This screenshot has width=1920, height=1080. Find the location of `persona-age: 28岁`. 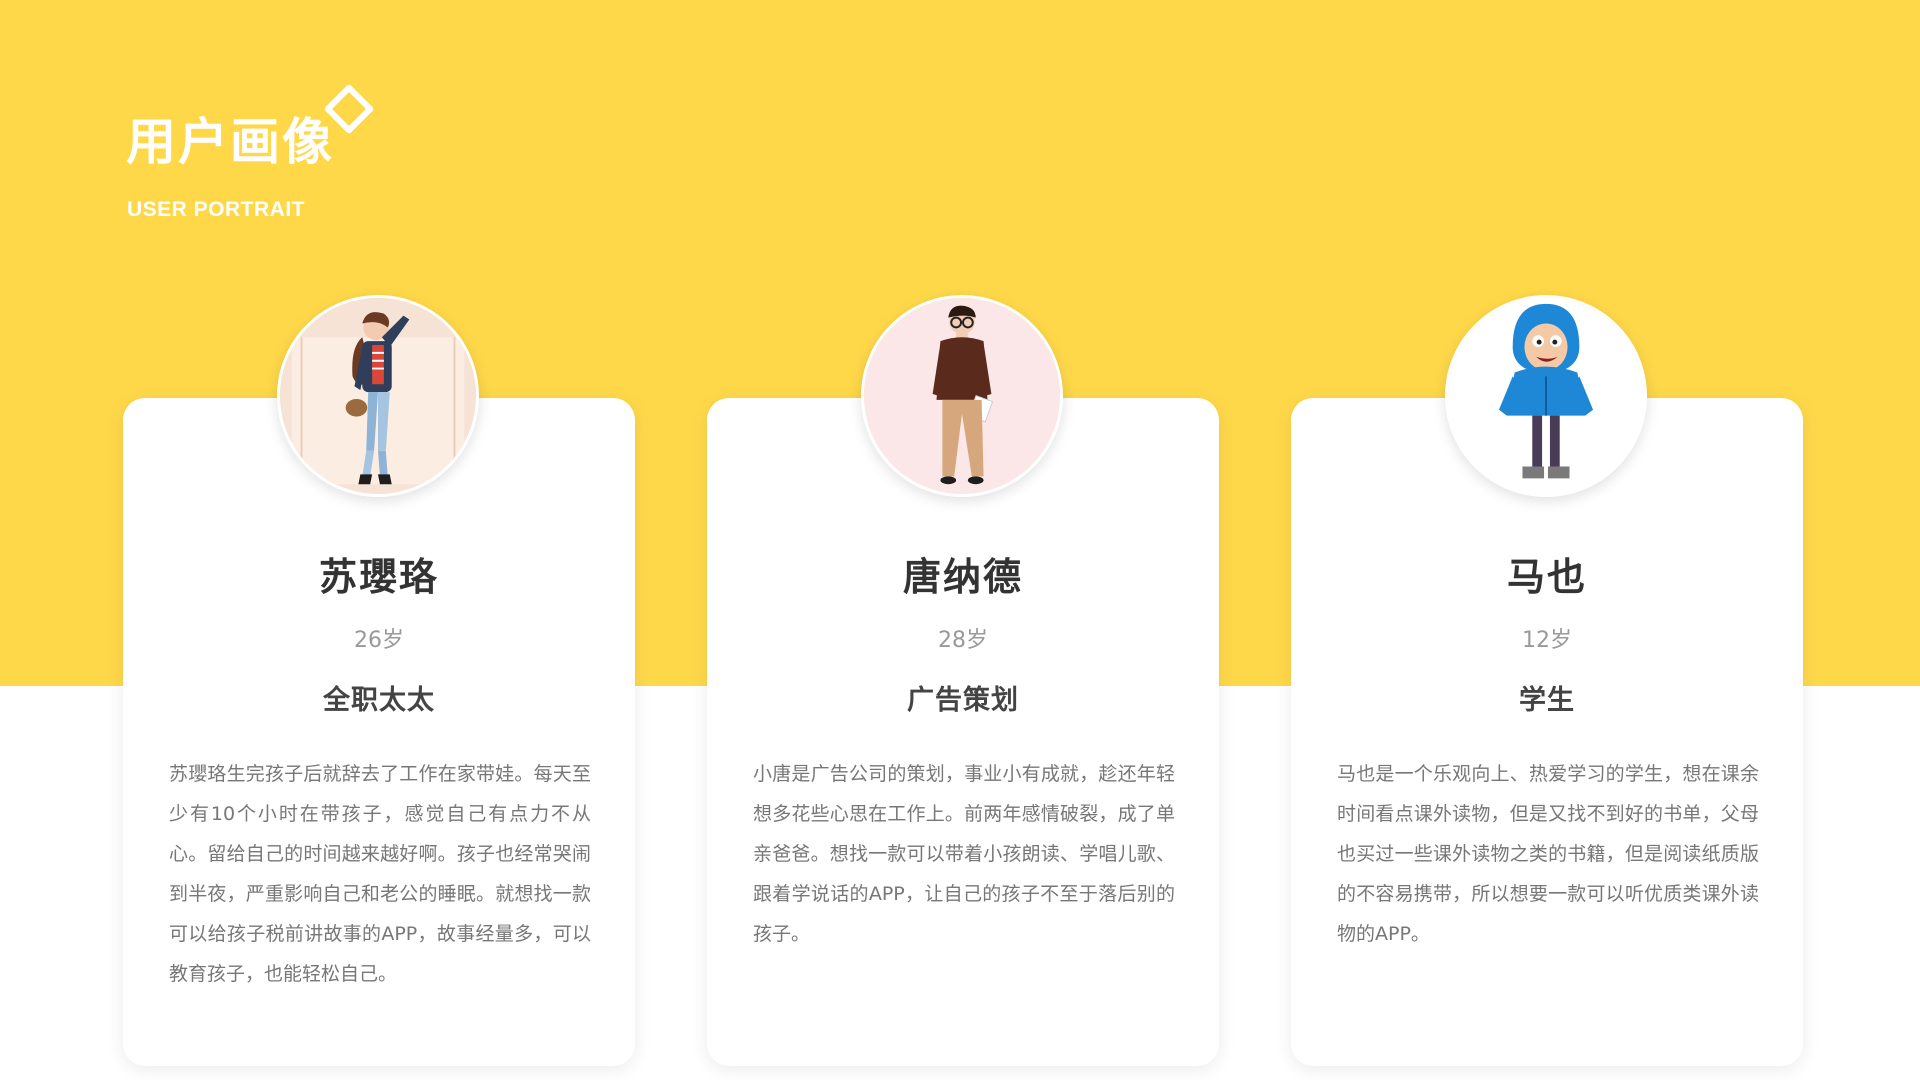

persona-age: 28岁 is located at coordinates (963, 640).